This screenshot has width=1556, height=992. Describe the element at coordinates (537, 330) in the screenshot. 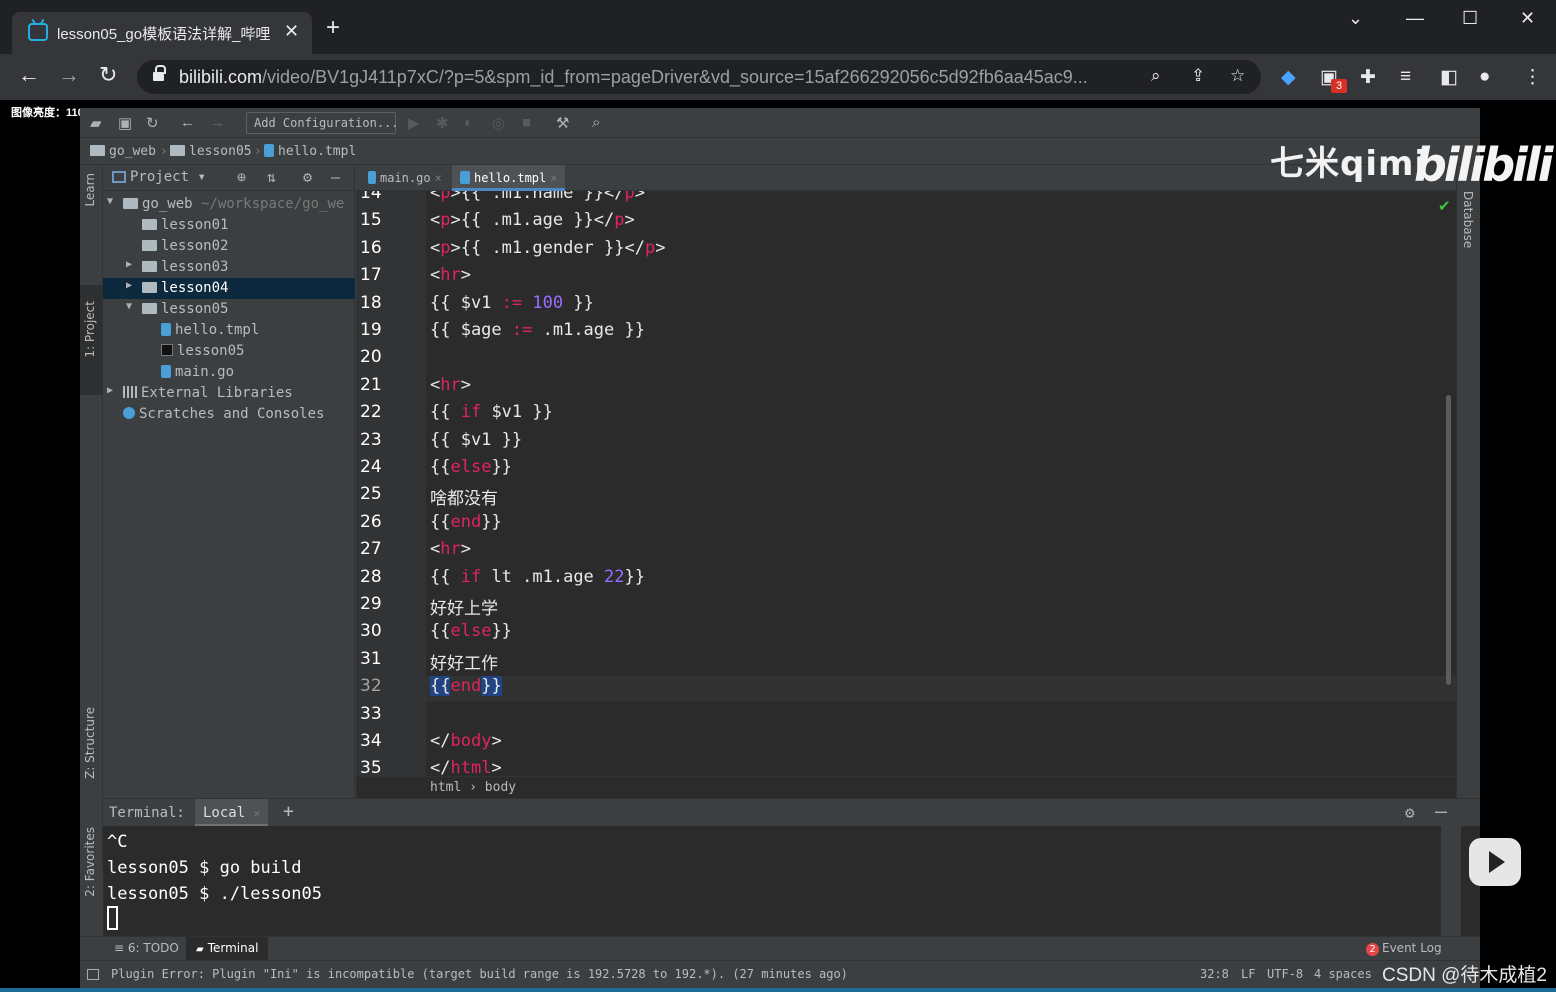

I see `code-line: {{ $age := .m1.age }}` at that location.